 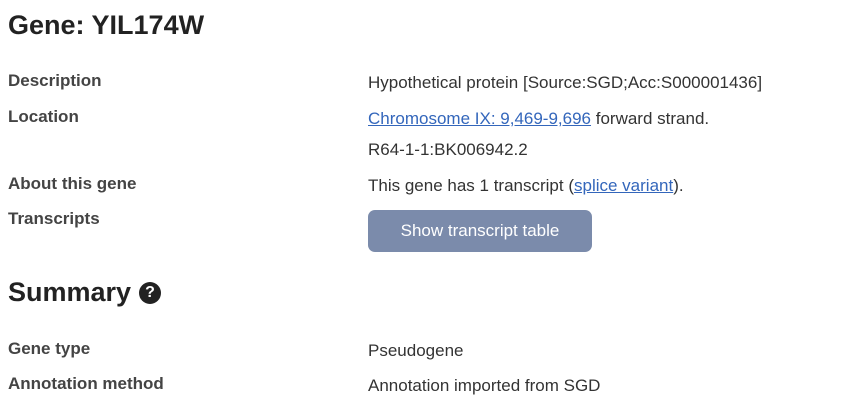 What do you see at coordinates (150, 292) in the screenshot?
I see `help-icon: ?` at bounding box center [150, 292].